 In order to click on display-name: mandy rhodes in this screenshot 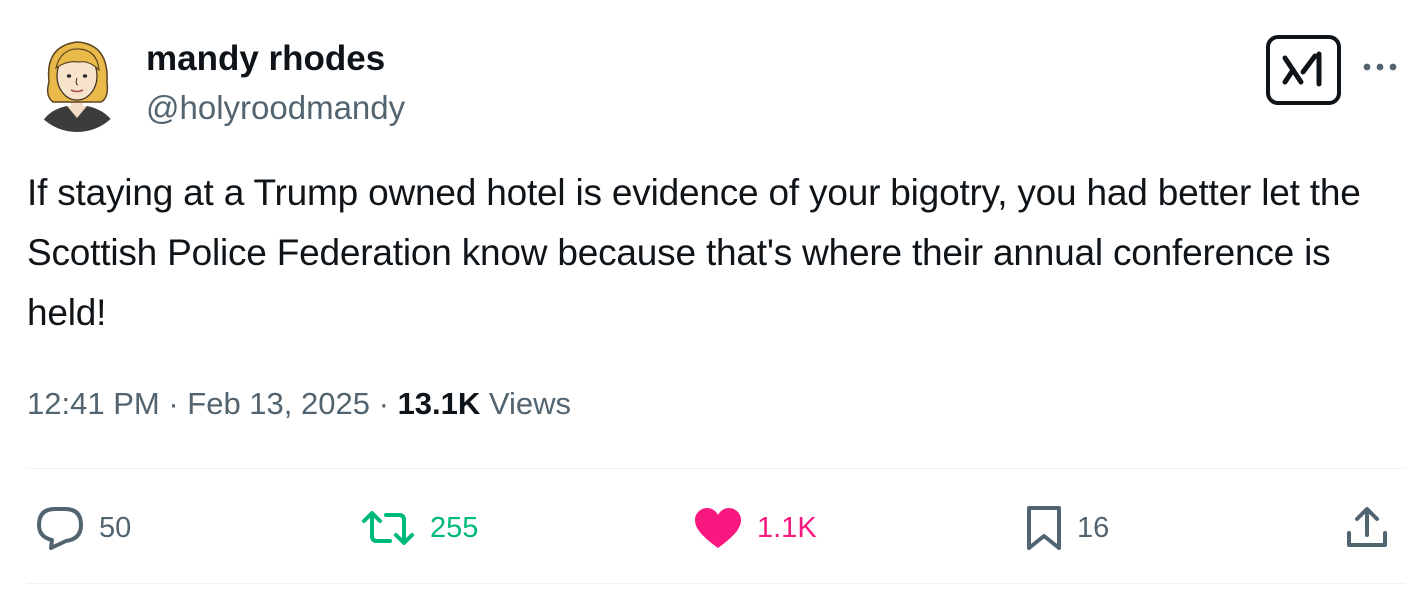, I will do `click(265, 59)`.